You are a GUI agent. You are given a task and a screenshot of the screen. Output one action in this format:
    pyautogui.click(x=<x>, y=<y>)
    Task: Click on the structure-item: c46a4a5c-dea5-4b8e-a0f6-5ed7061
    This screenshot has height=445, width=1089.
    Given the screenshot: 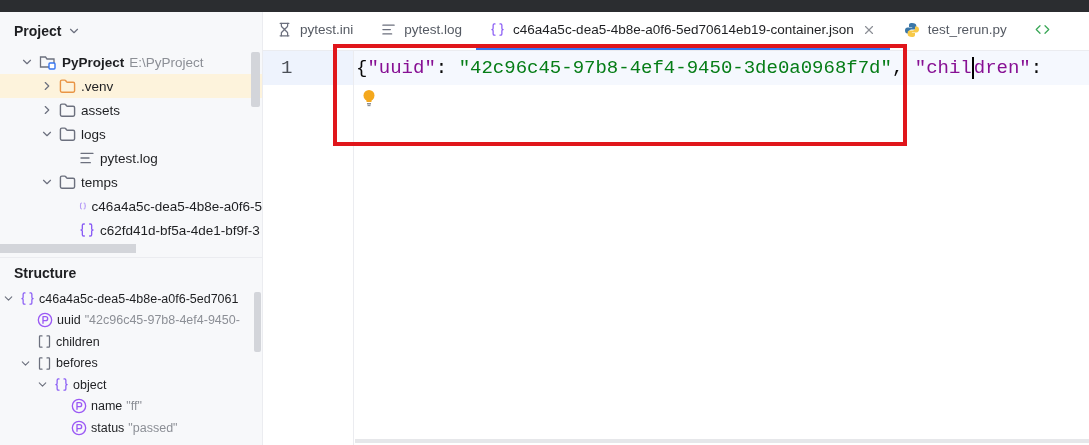 What is the action you would take?
    pyautogui.click(x=131, y=299)
    